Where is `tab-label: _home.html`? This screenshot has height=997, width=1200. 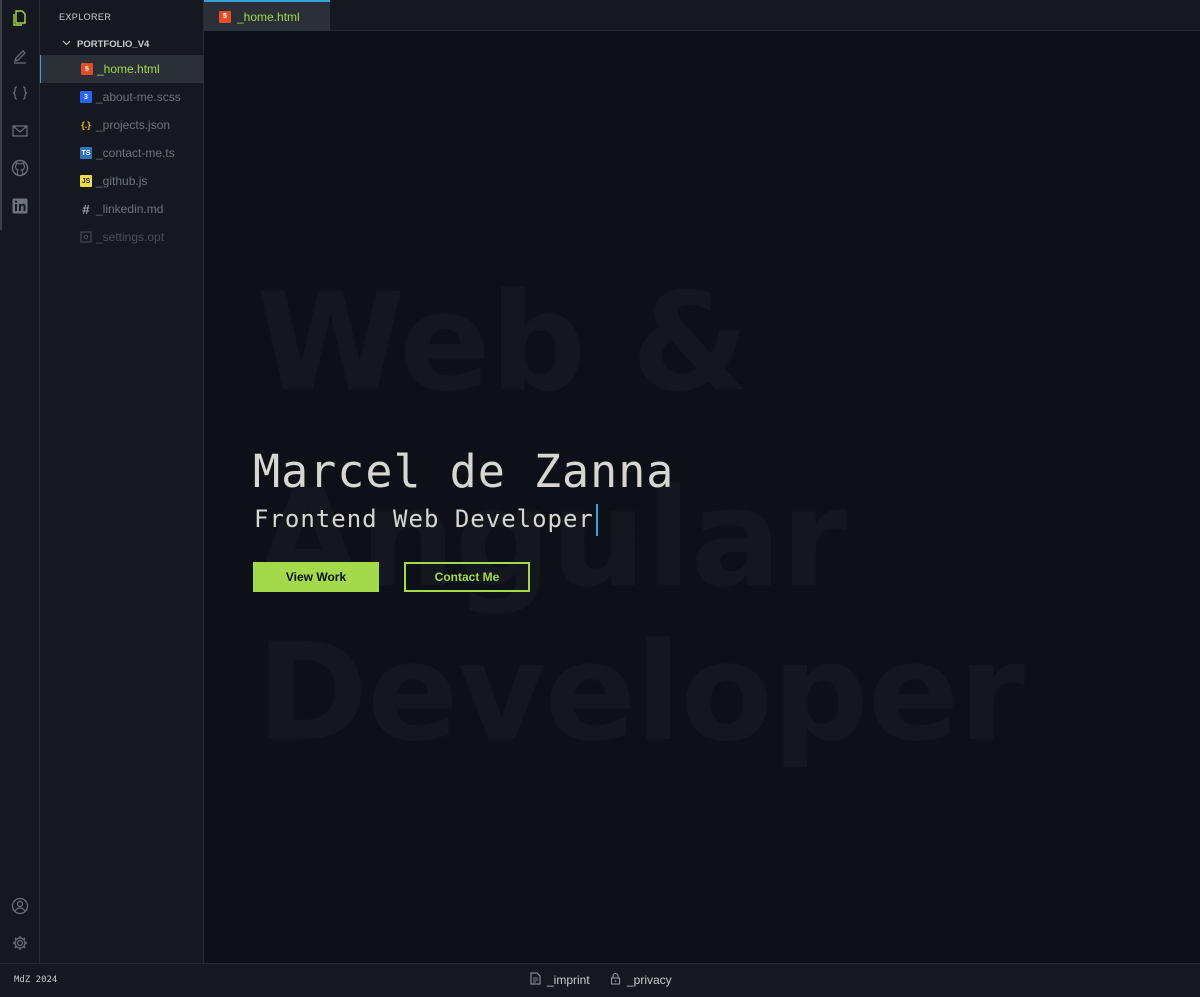 tab-label: _home.html is located at coordinates (268, 16).